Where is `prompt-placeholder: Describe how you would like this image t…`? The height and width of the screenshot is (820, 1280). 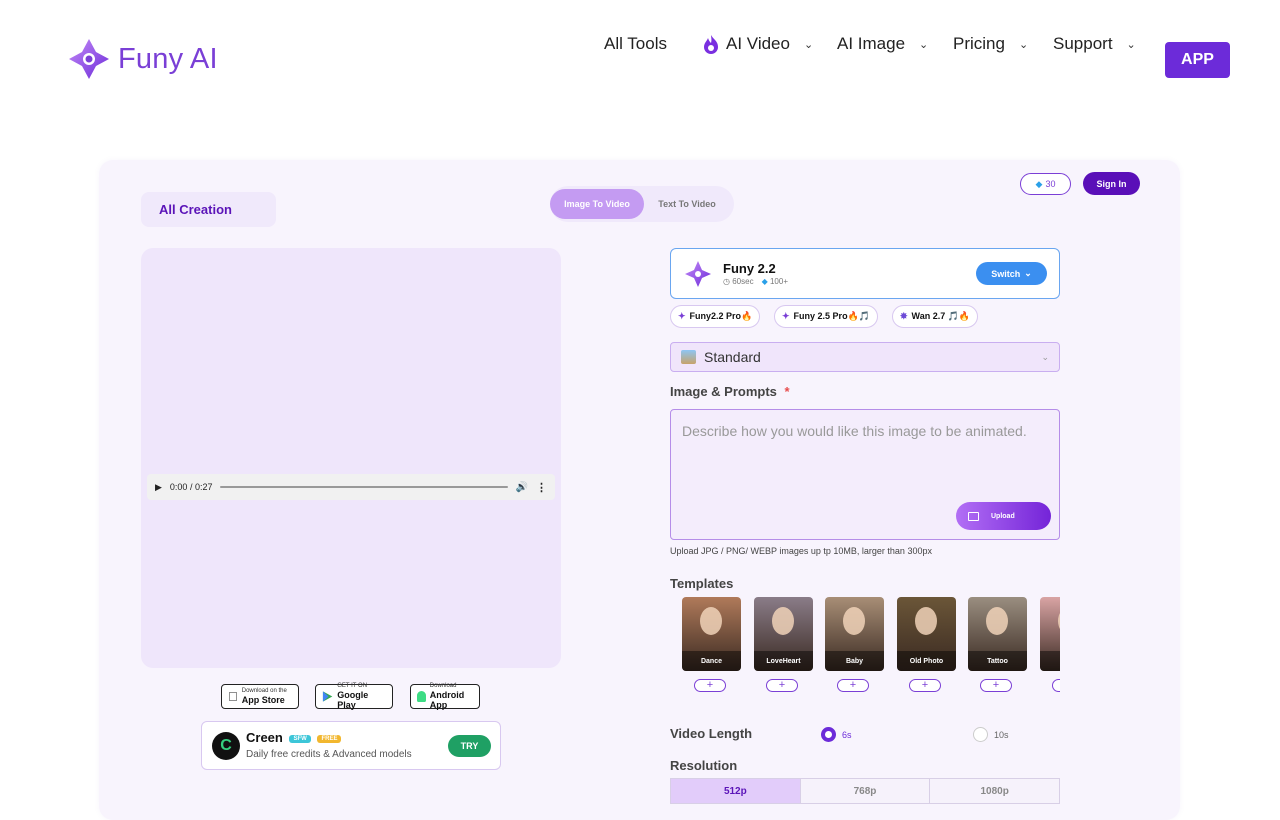 prompt-placeholder: Describe how you would like this image t… is located at coordinates (854, 431).